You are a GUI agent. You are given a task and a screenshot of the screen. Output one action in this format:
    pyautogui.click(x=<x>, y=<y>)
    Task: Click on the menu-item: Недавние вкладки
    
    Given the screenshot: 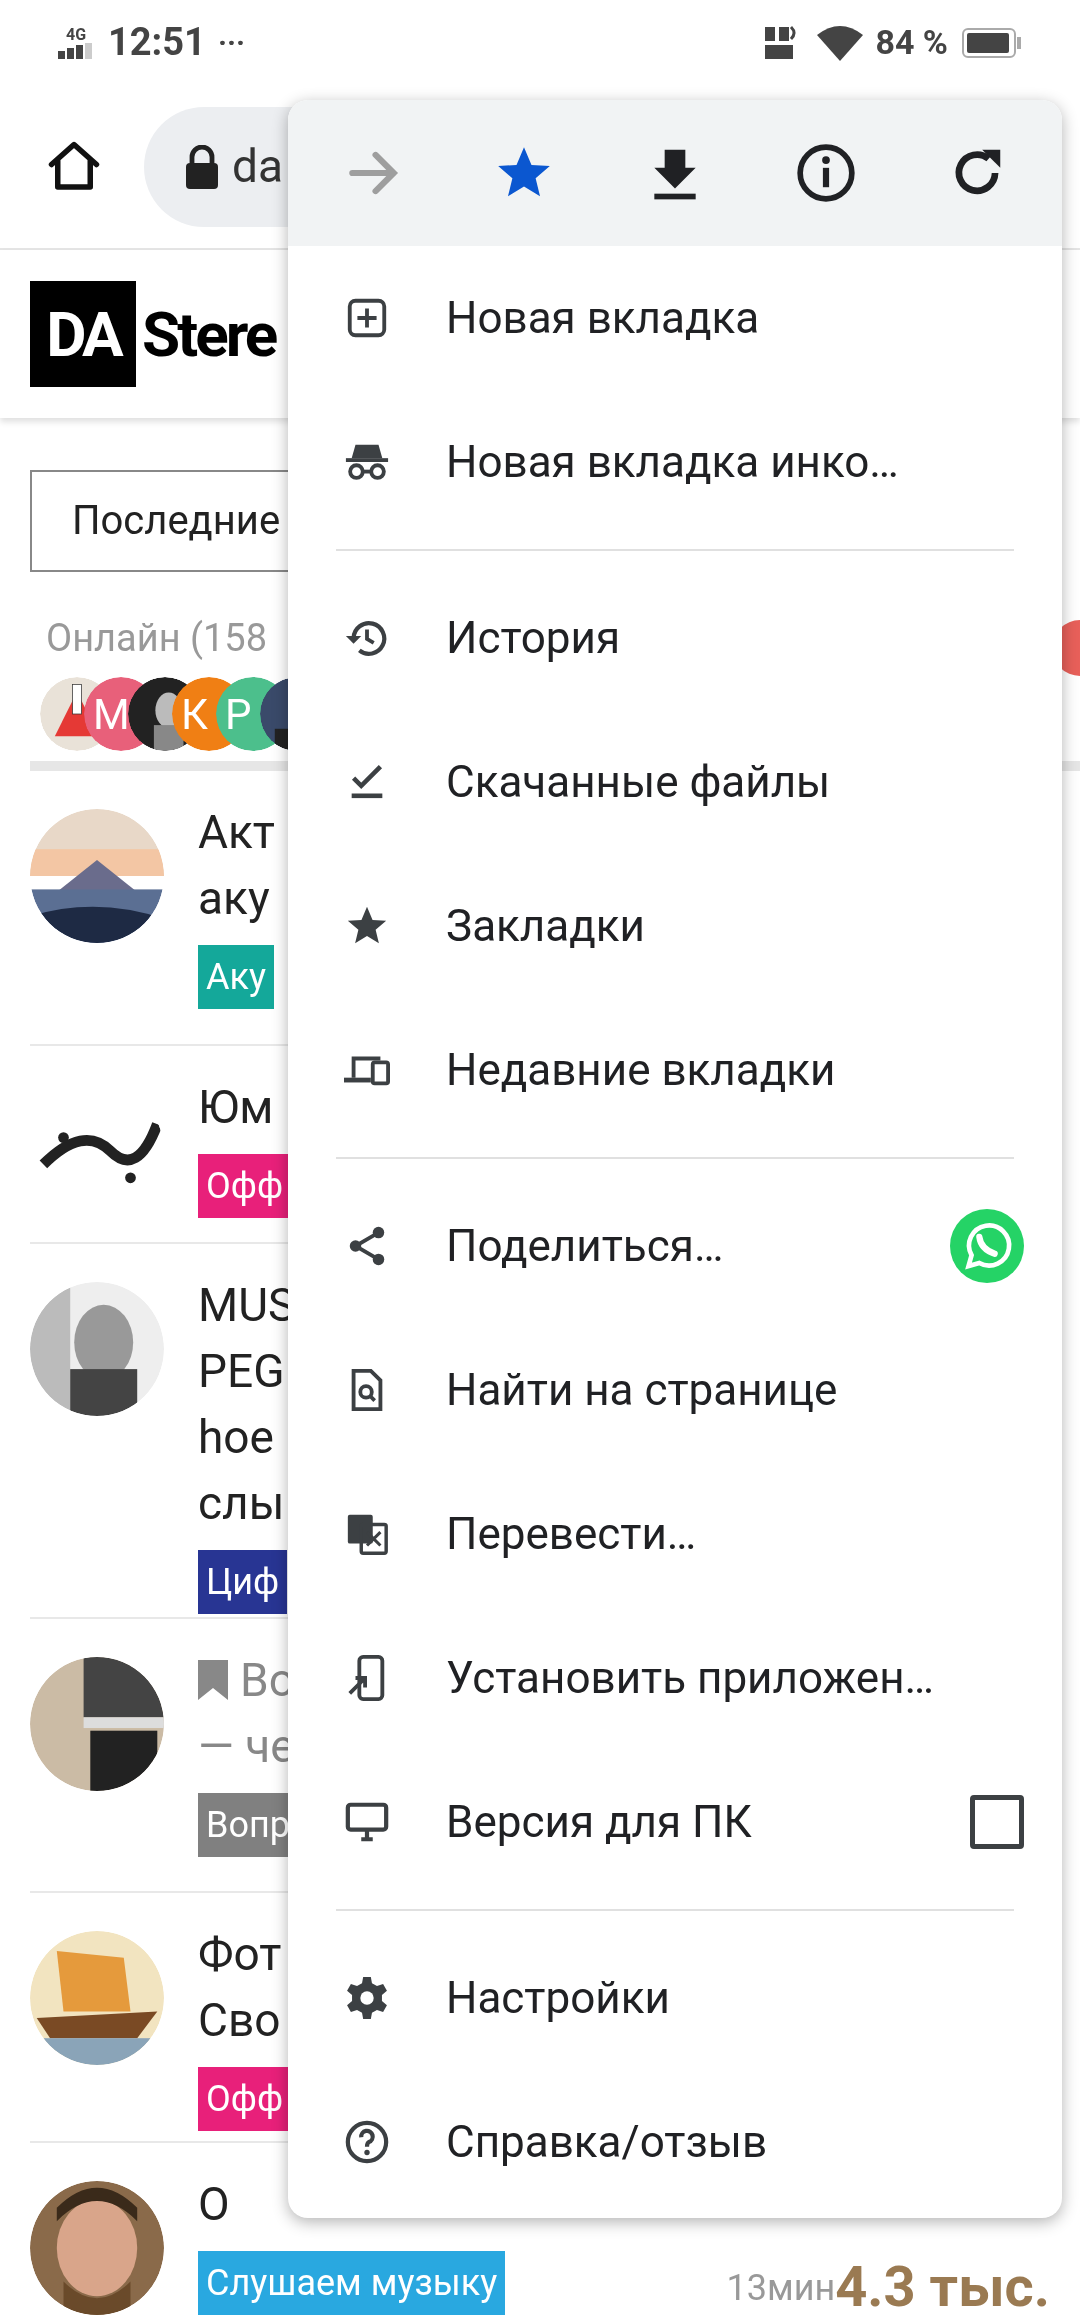 What is the action you would take?
    pyautogui.click(x=675, y=1070)
    